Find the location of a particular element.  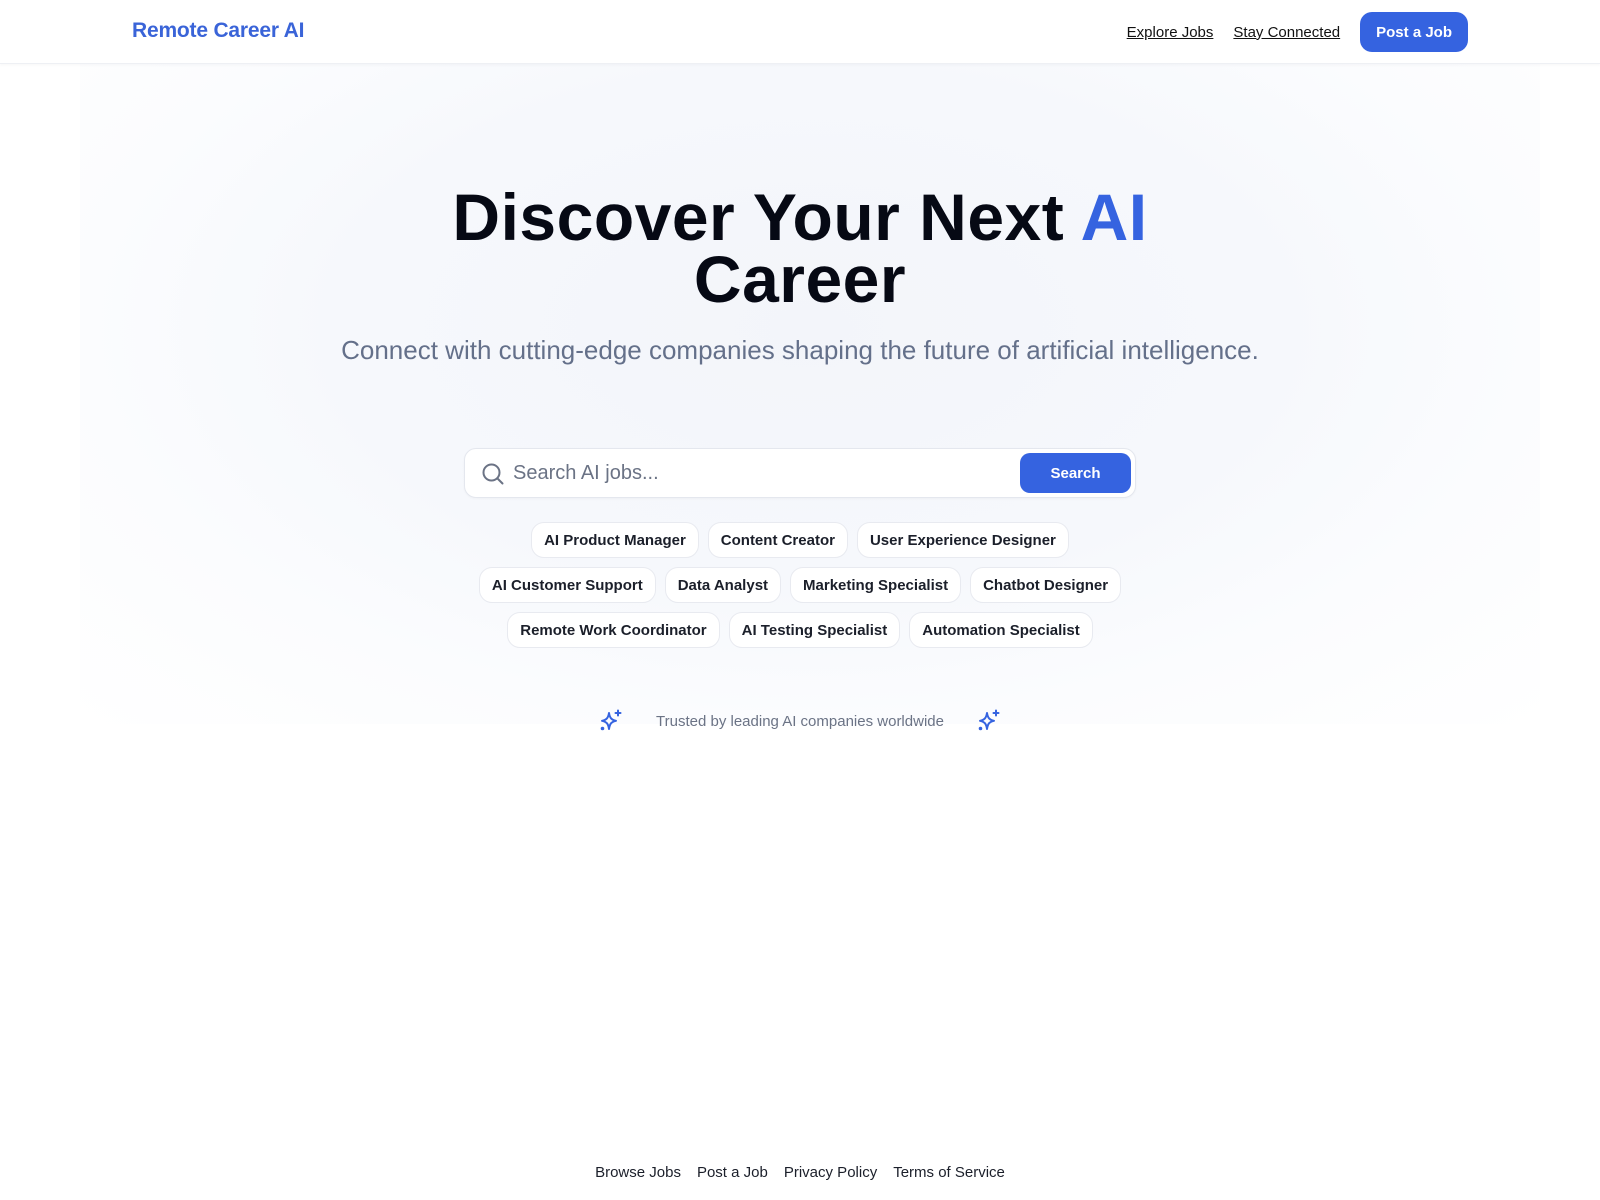

search-button: Search is located at coordinates (1075, 473).